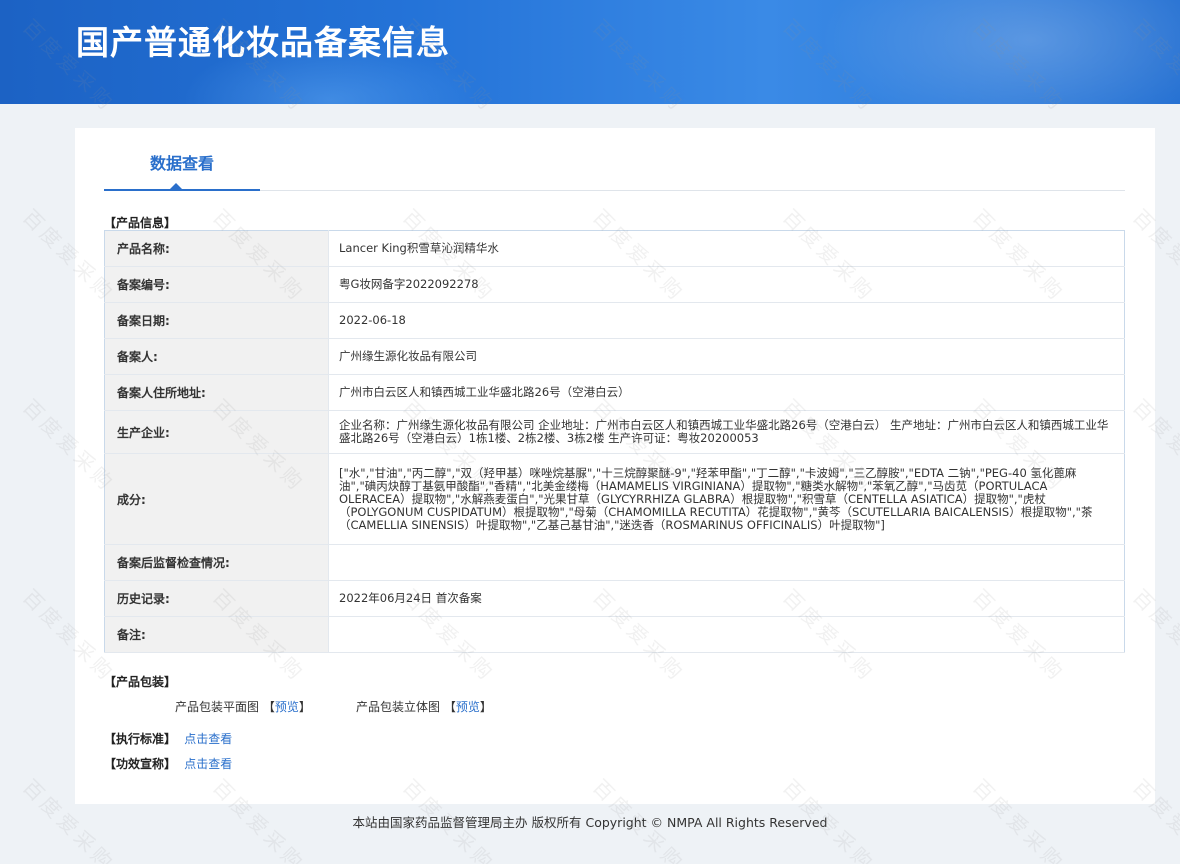 Image resolution: width=1180 pixels, height=864 pixels. Describe the element at coordinates (216, 634) in the screenshot. I see `row-label: 备注:` at that location.